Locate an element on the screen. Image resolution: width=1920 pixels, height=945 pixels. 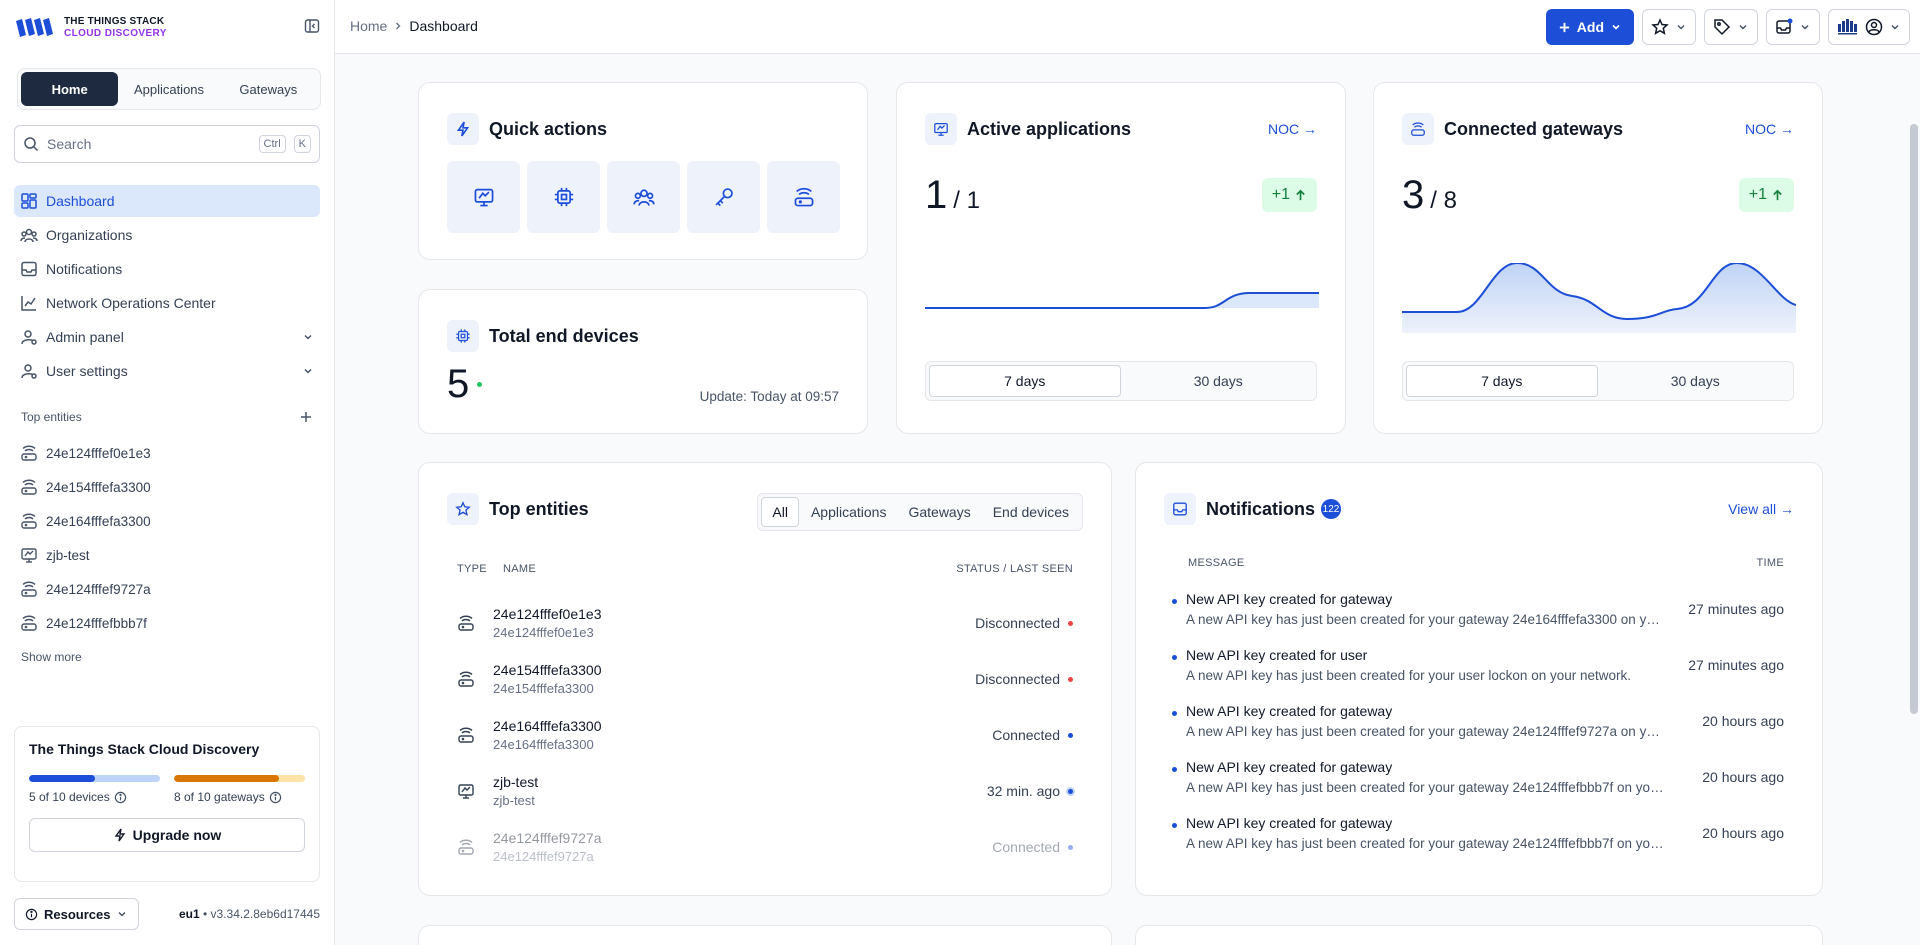
version-label: • v3.34.2.8eb6d17445 is located at coordinates (261, 914).